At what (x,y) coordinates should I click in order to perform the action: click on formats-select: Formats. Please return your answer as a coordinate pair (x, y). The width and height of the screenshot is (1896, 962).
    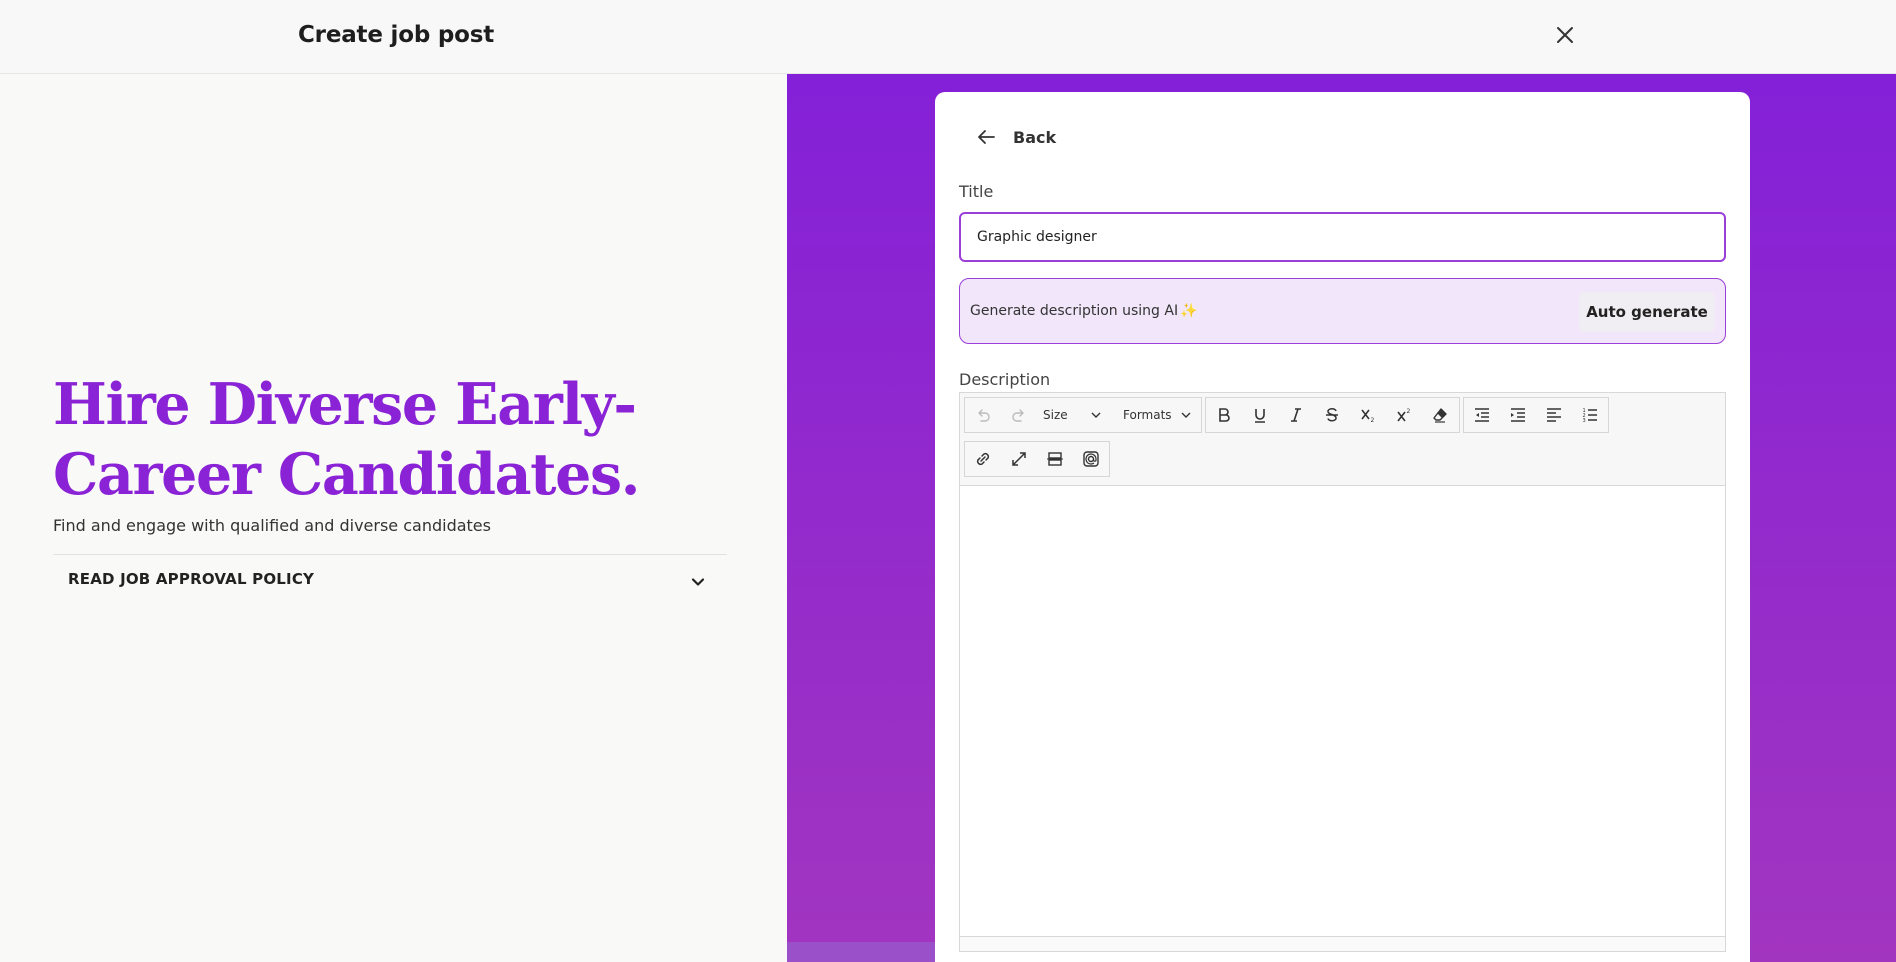
    Looking at the image, I should click on (1159, 415).